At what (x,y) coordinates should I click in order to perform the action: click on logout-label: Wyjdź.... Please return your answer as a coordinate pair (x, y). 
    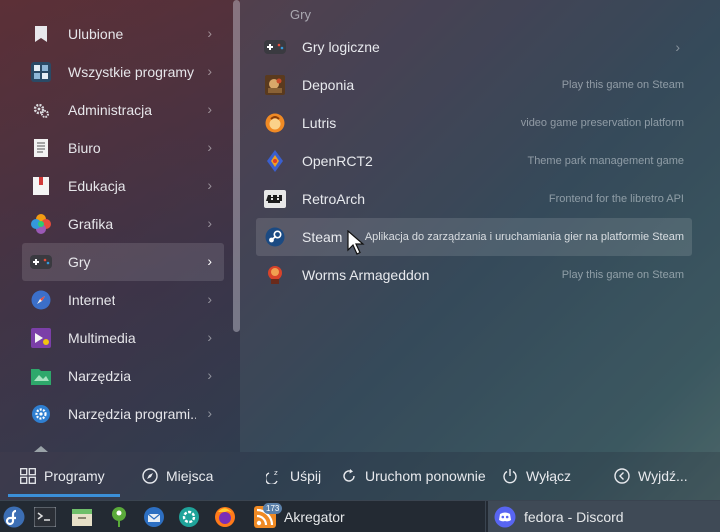
    Looking at the image, I should click on (663, 476).